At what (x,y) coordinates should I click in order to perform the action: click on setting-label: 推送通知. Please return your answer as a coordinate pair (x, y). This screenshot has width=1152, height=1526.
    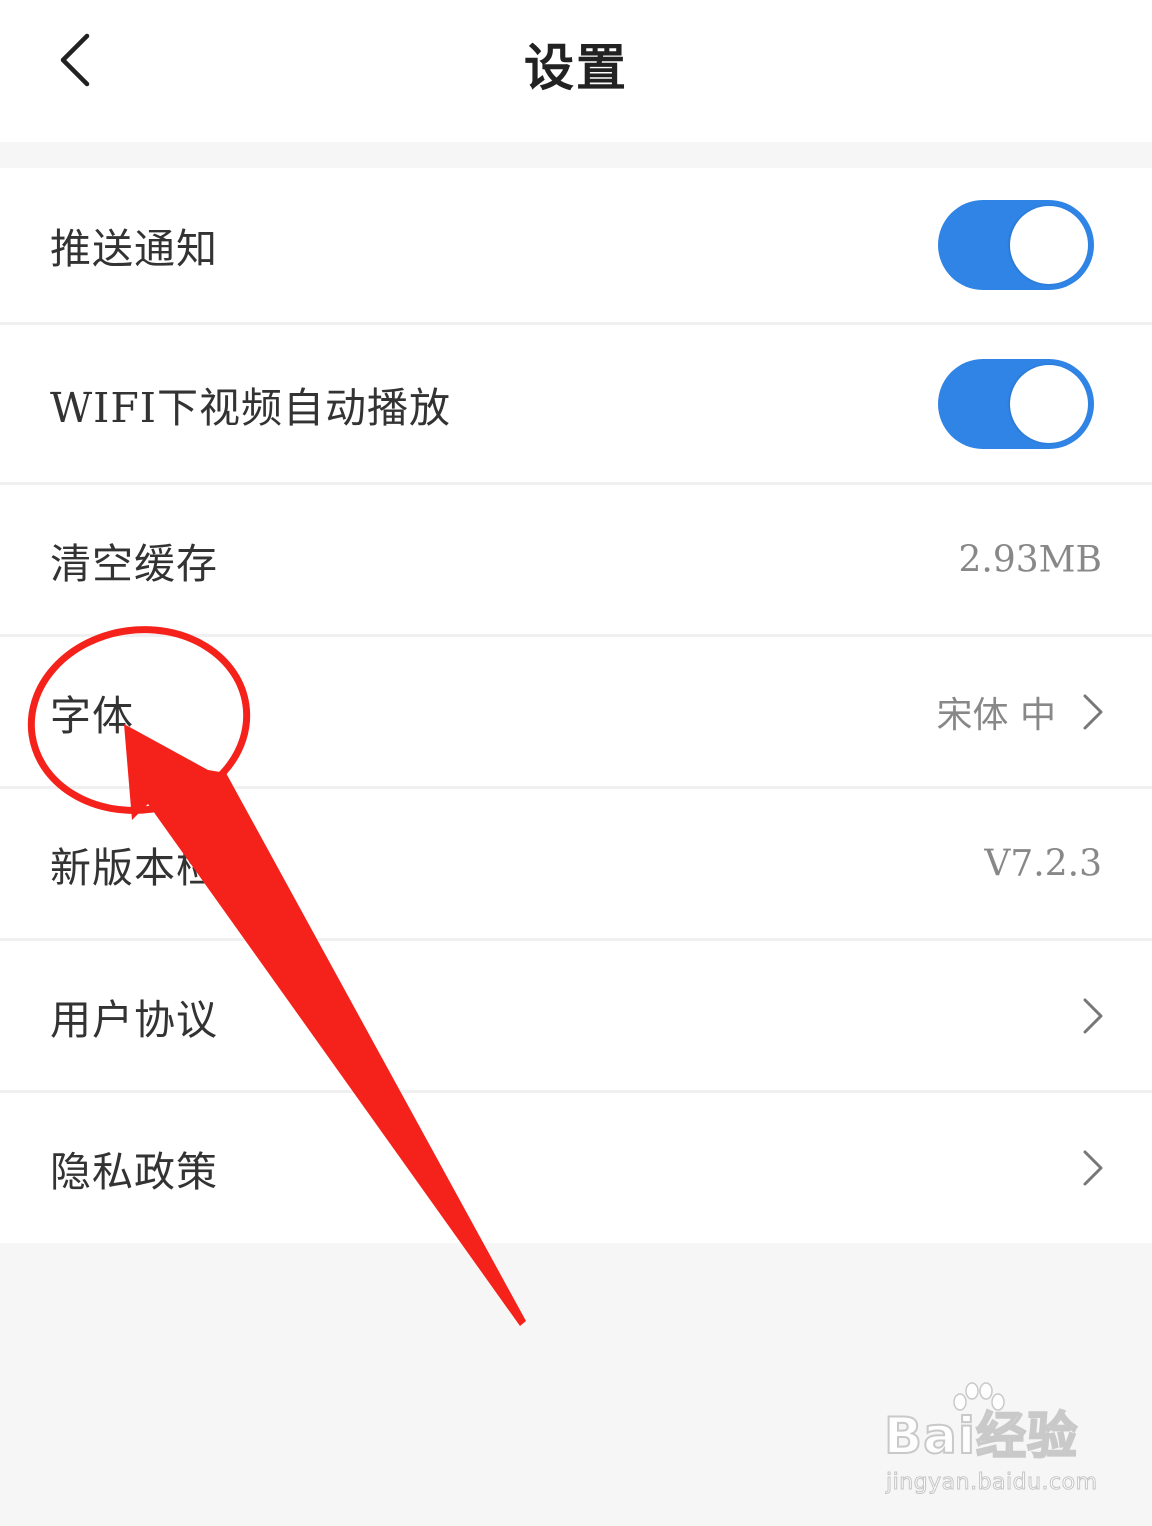
    Looking at the image, I should click on (134, 249).